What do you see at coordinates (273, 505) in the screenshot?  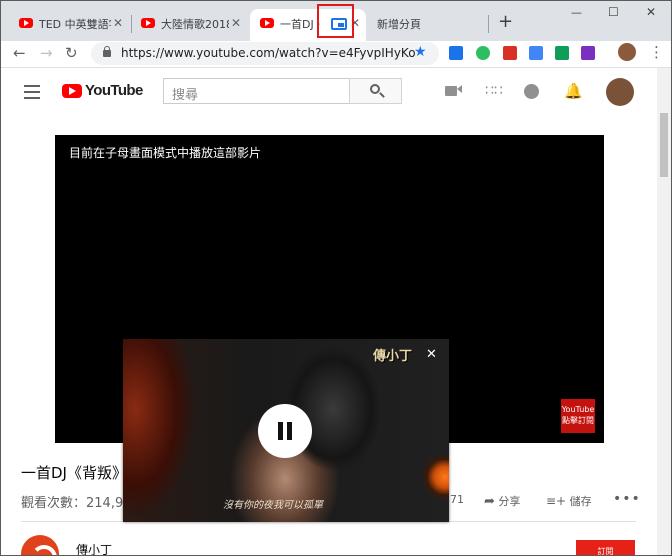 I see `lyric-subtitle: 沒有你的夜我可以孤單` at bounding box center [273, 505].